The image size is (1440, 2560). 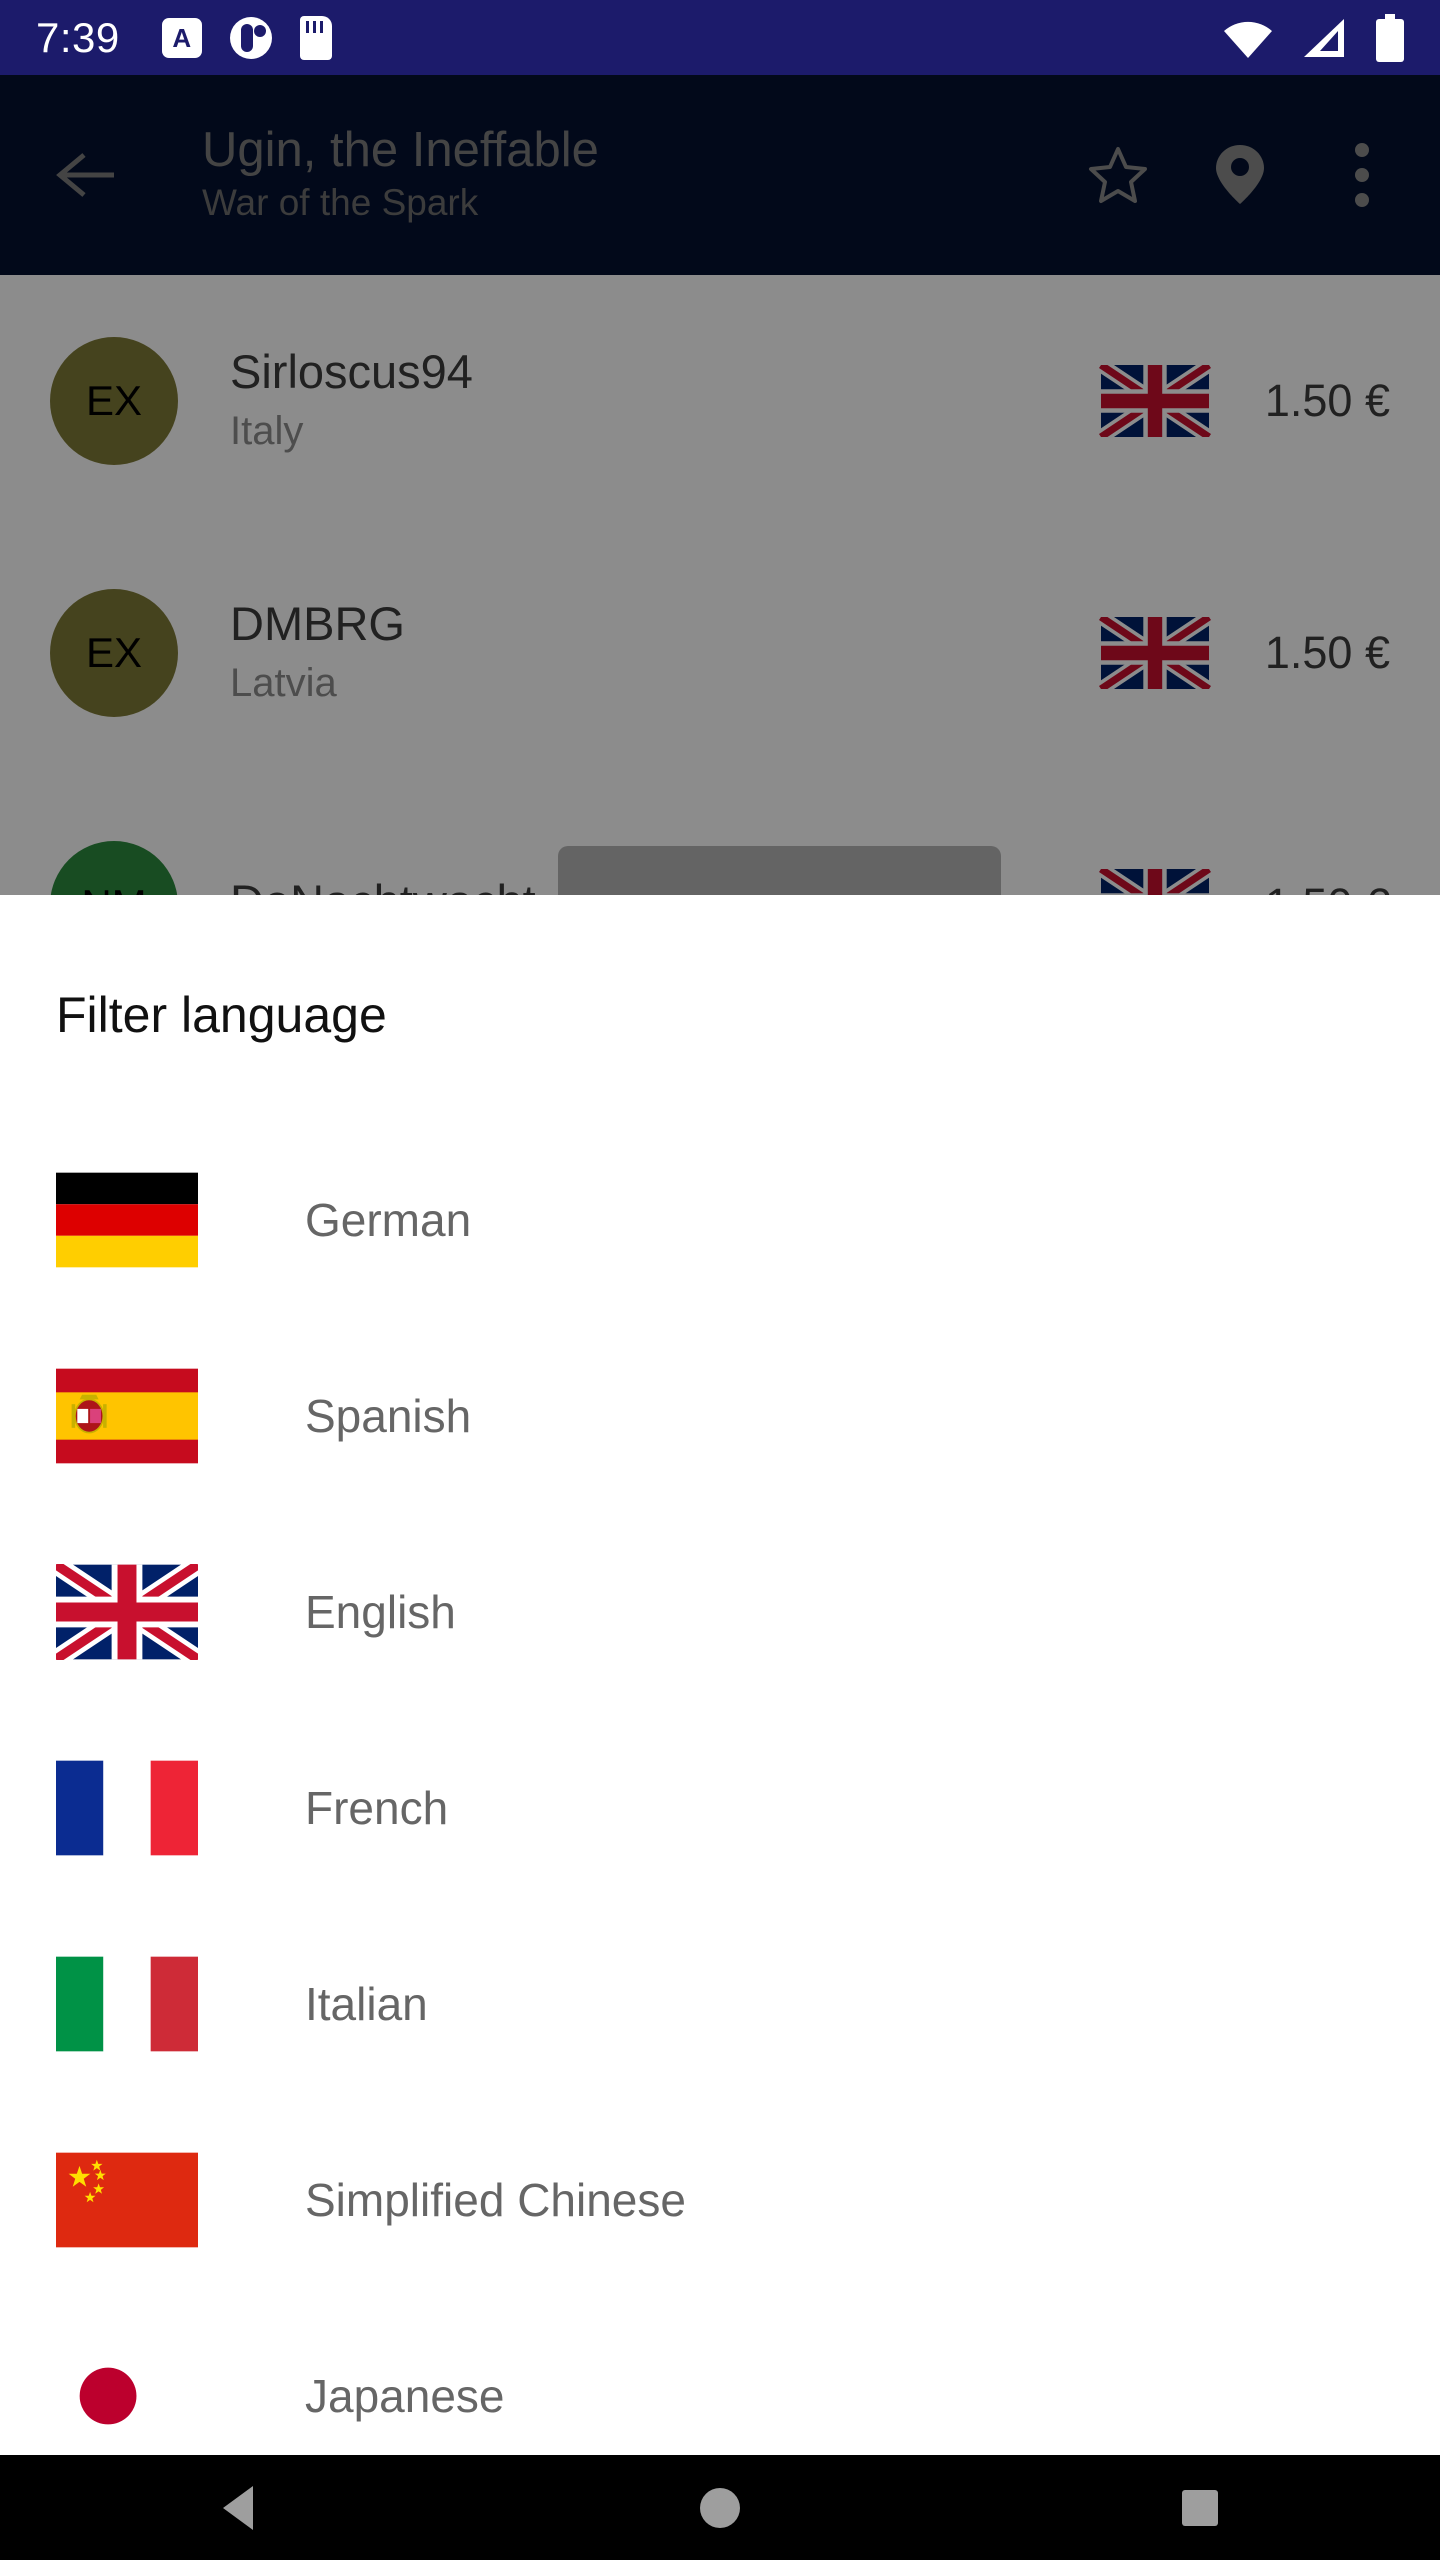 What do you see at coordinates (127, 1612) in the screenshot?
I see `uk-flag-icon` at bounding box center [127, 1612].